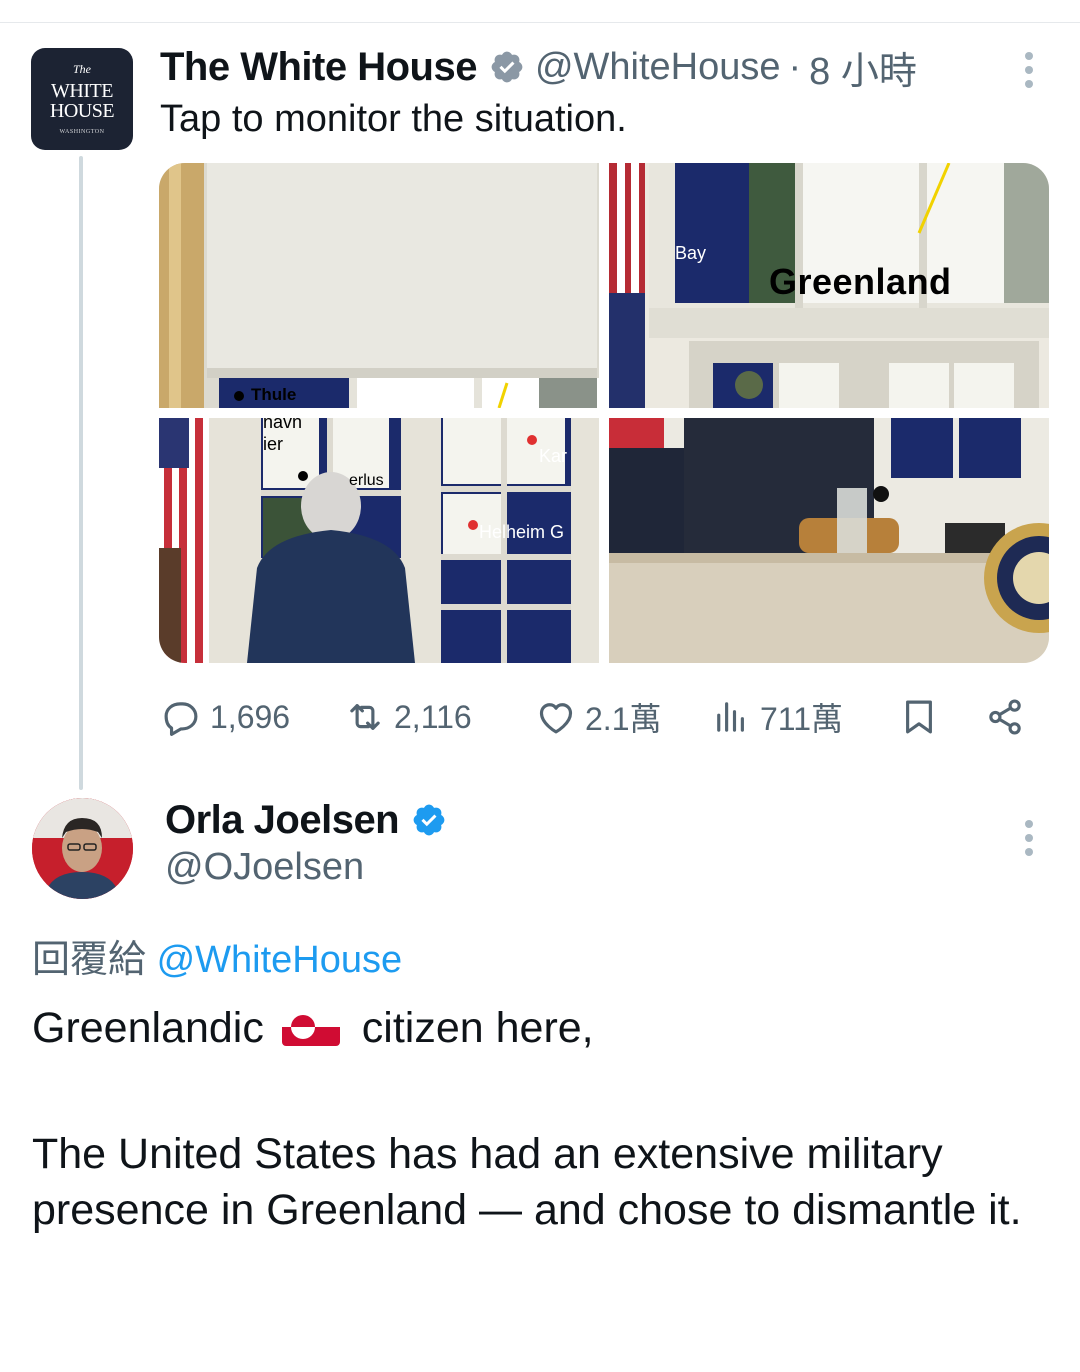  What do you see at coordinates (537, 1091) in the screenshot?
I see `paragraph-spacer` at bounding box center [537, 1091].